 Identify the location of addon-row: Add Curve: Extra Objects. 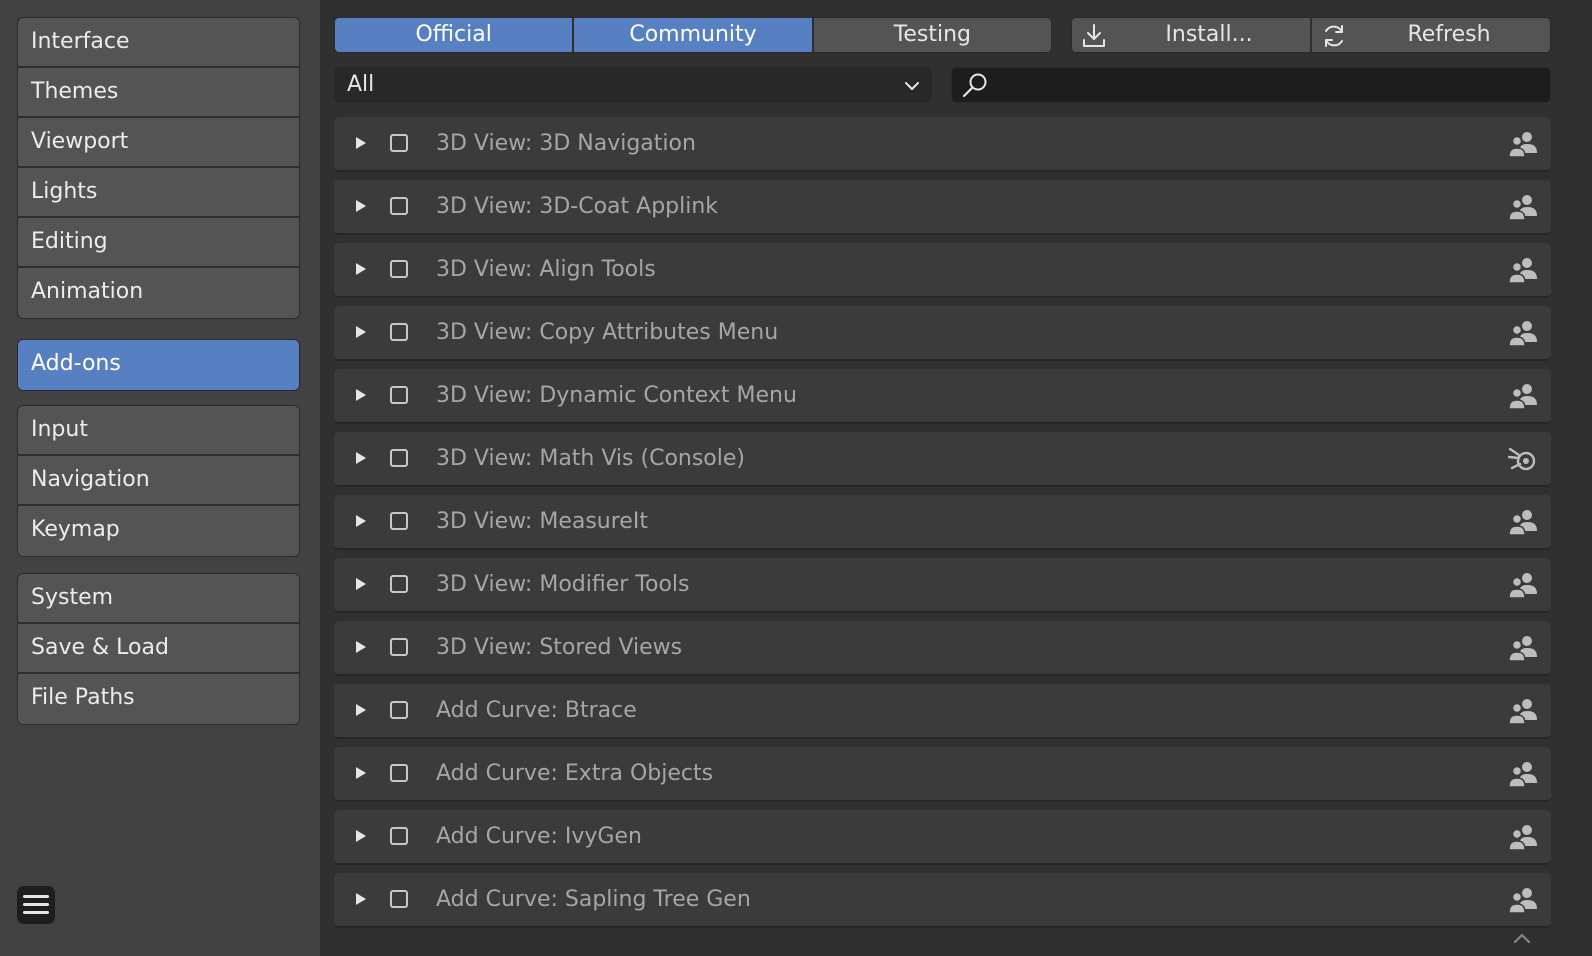
(942, 774).